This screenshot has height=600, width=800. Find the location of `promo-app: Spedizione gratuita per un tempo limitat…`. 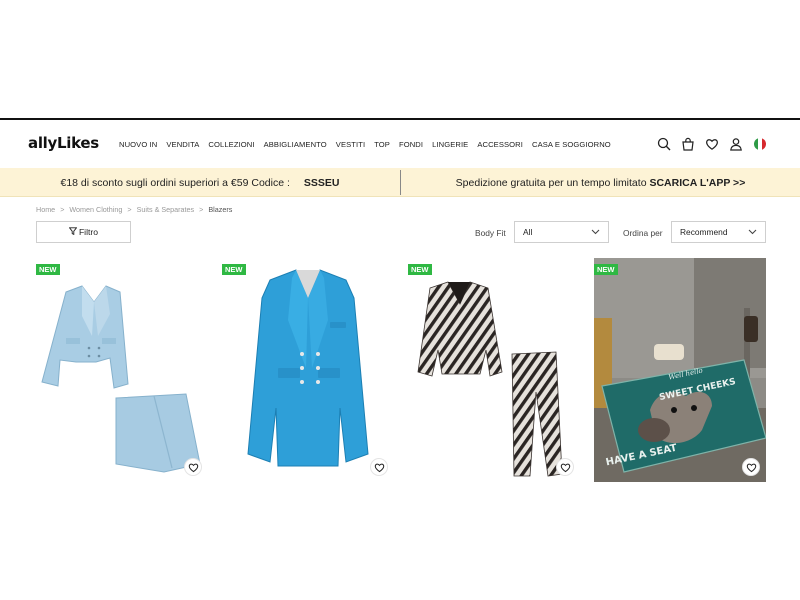

promo-app: Spedizione gratuita per un tempo limitat… is located at coordinates (600, 182).